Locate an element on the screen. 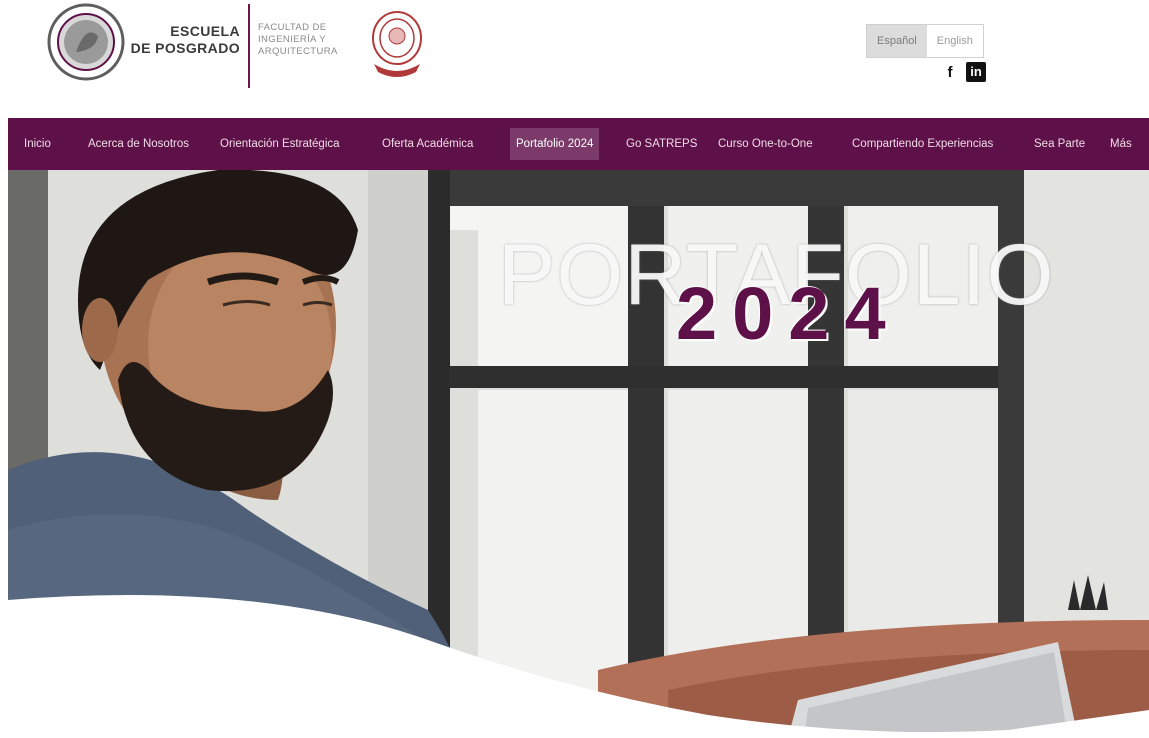 The image size is (1149, 738). faculty-line-1: FACULTAD DE is located at coordinates (292, 27).